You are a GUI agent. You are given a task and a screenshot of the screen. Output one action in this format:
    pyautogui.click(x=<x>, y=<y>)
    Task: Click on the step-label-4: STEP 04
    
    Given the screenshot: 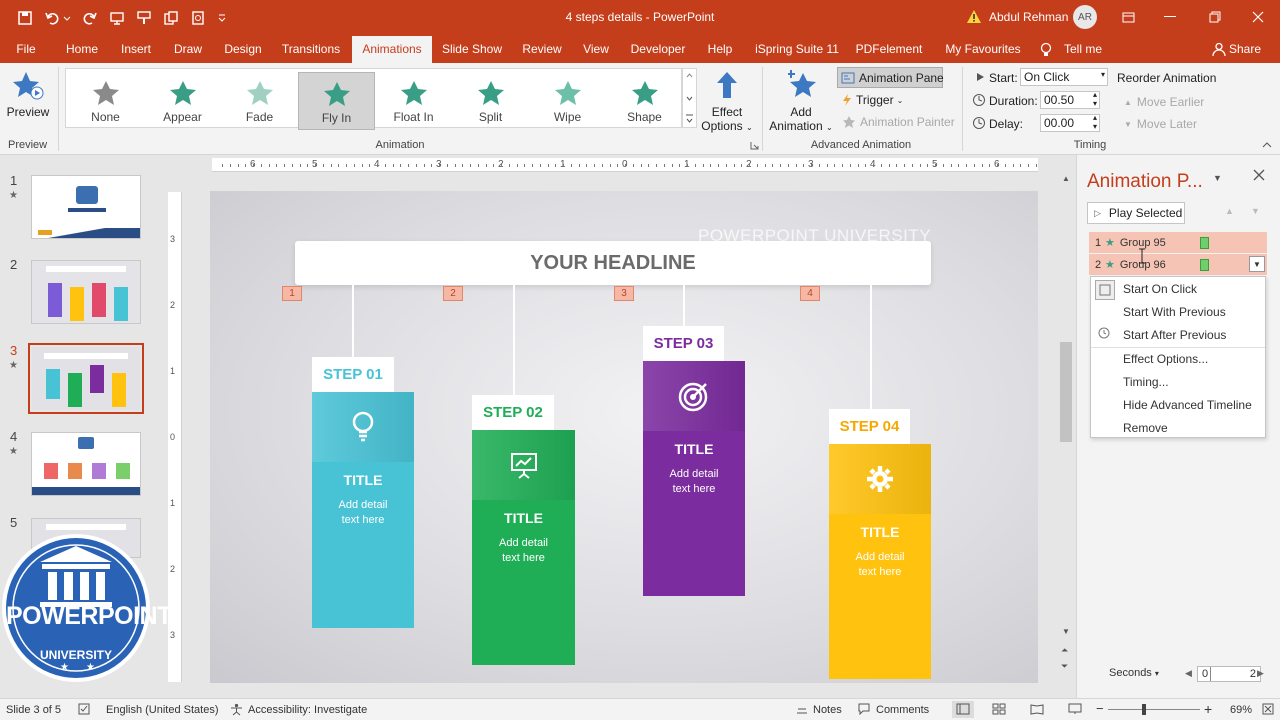 What is the action you would take?
    pyautogui.click(x=869, y=427)
    